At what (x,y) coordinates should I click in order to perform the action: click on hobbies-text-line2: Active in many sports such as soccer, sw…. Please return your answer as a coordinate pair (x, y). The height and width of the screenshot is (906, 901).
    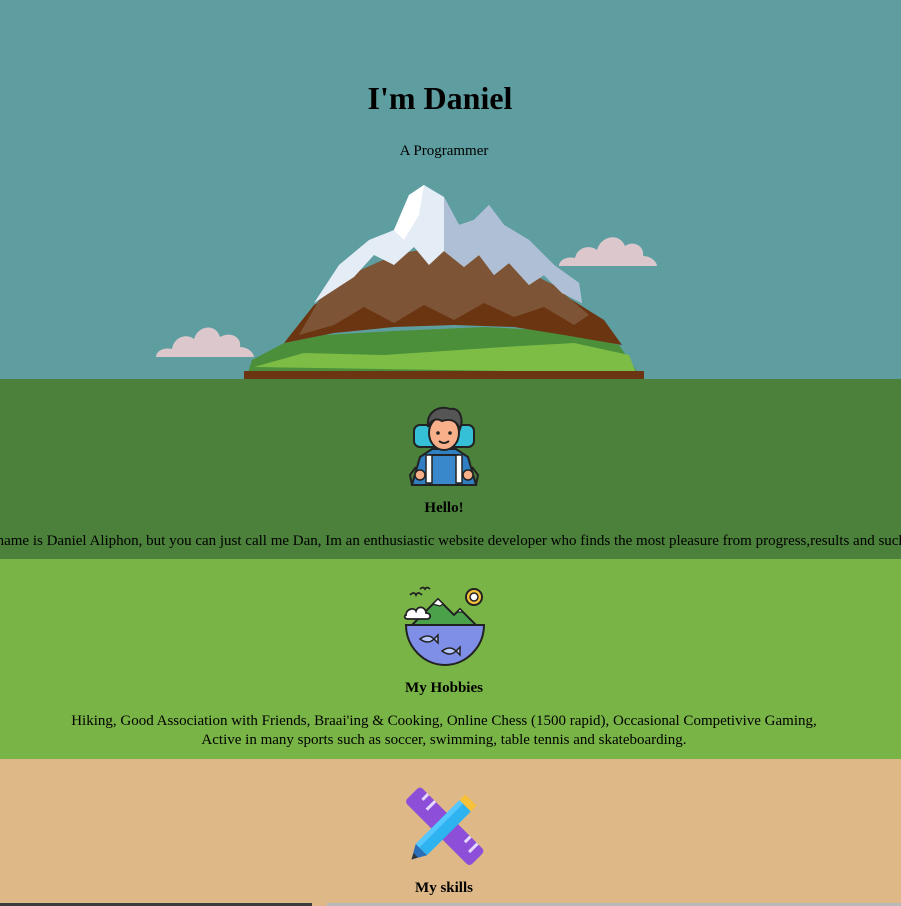
    Looking at the image, I should click on (444, 740).